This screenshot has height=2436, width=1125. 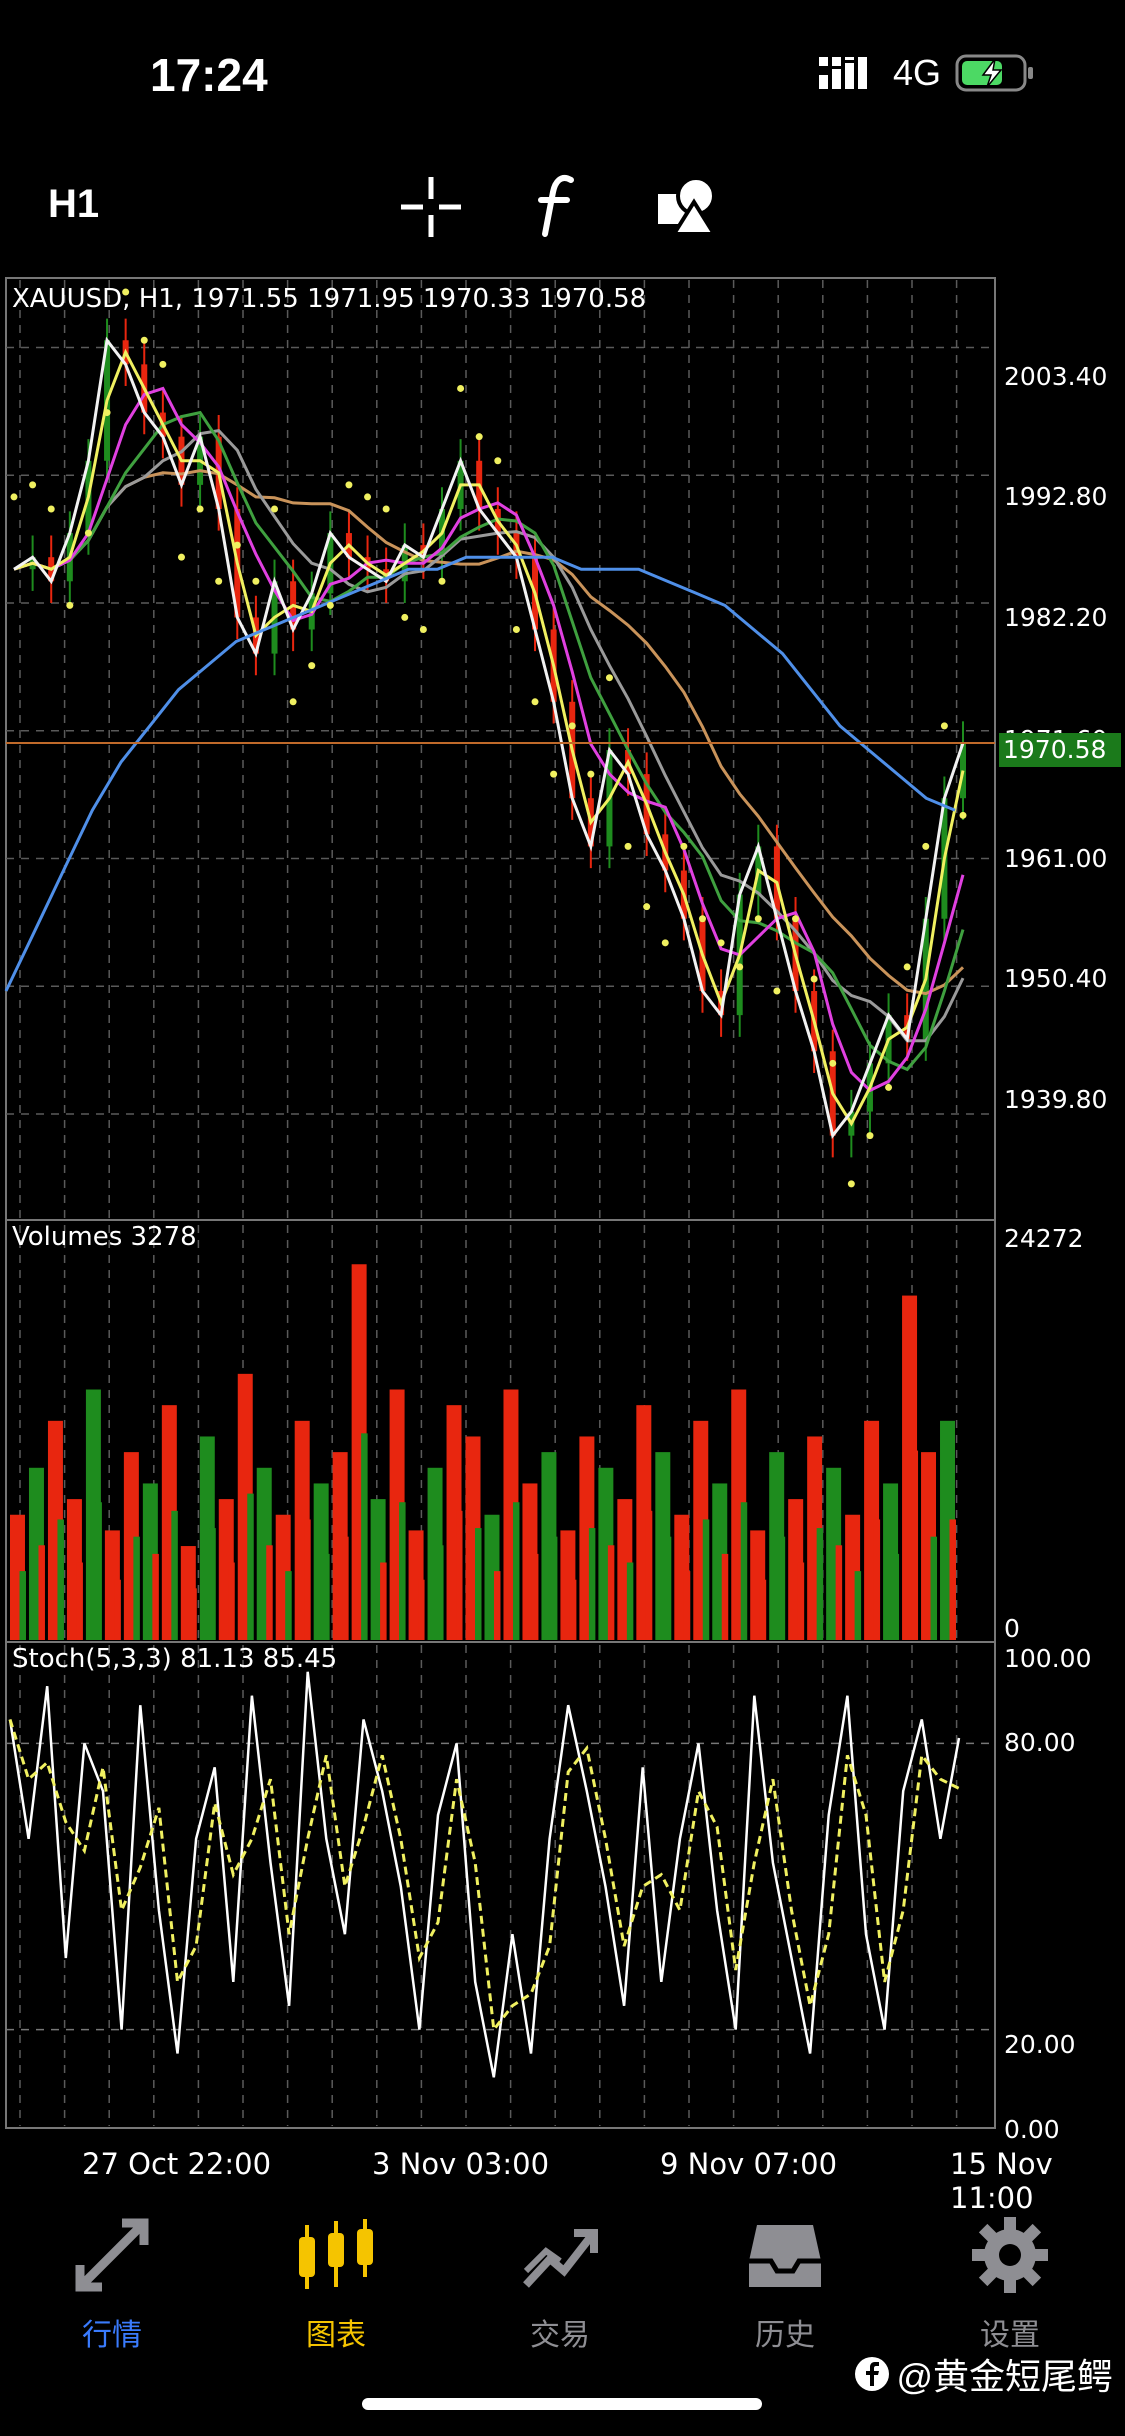 I want to click on quotes-arrows-icon, so click(x=112, y=2255).